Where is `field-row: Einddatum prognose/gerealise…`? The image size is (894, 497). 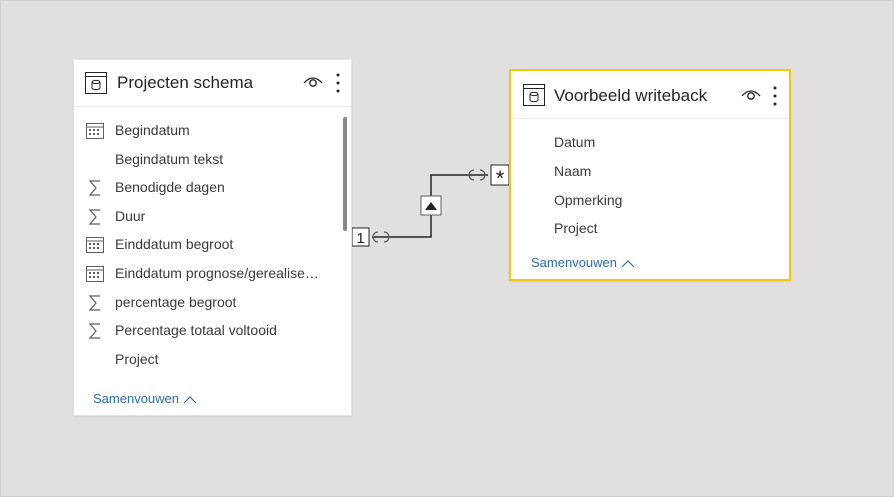 field-row: Einddatum prognose/gerealise… is located at coordinates (202, 274).